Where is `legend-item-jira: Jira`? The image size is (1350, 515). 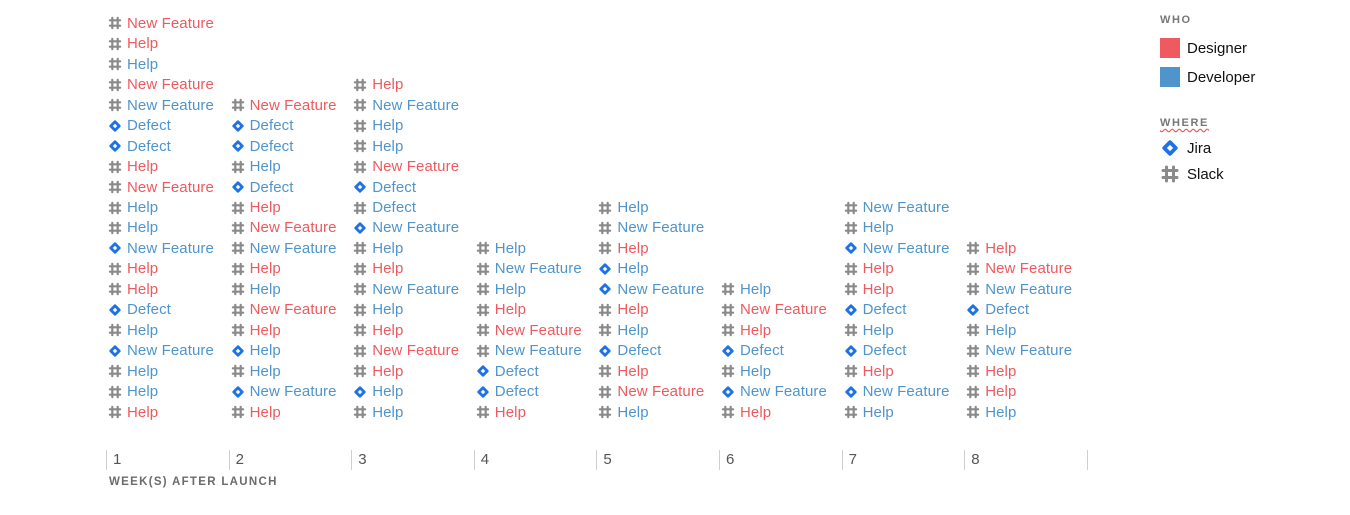 legend-item-jira: Jira is located at coordinates (1250, 148).